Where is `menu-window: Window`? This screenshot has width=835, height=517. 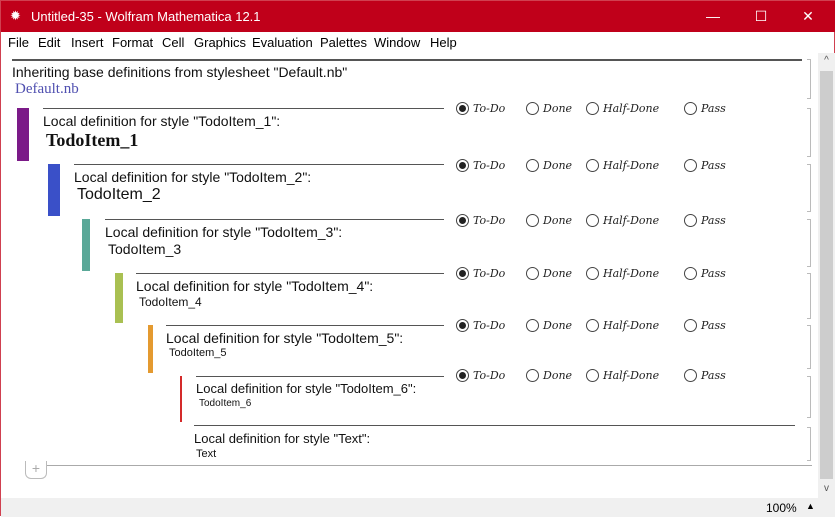
menu-window: Window is located at coordinates (397, 42).